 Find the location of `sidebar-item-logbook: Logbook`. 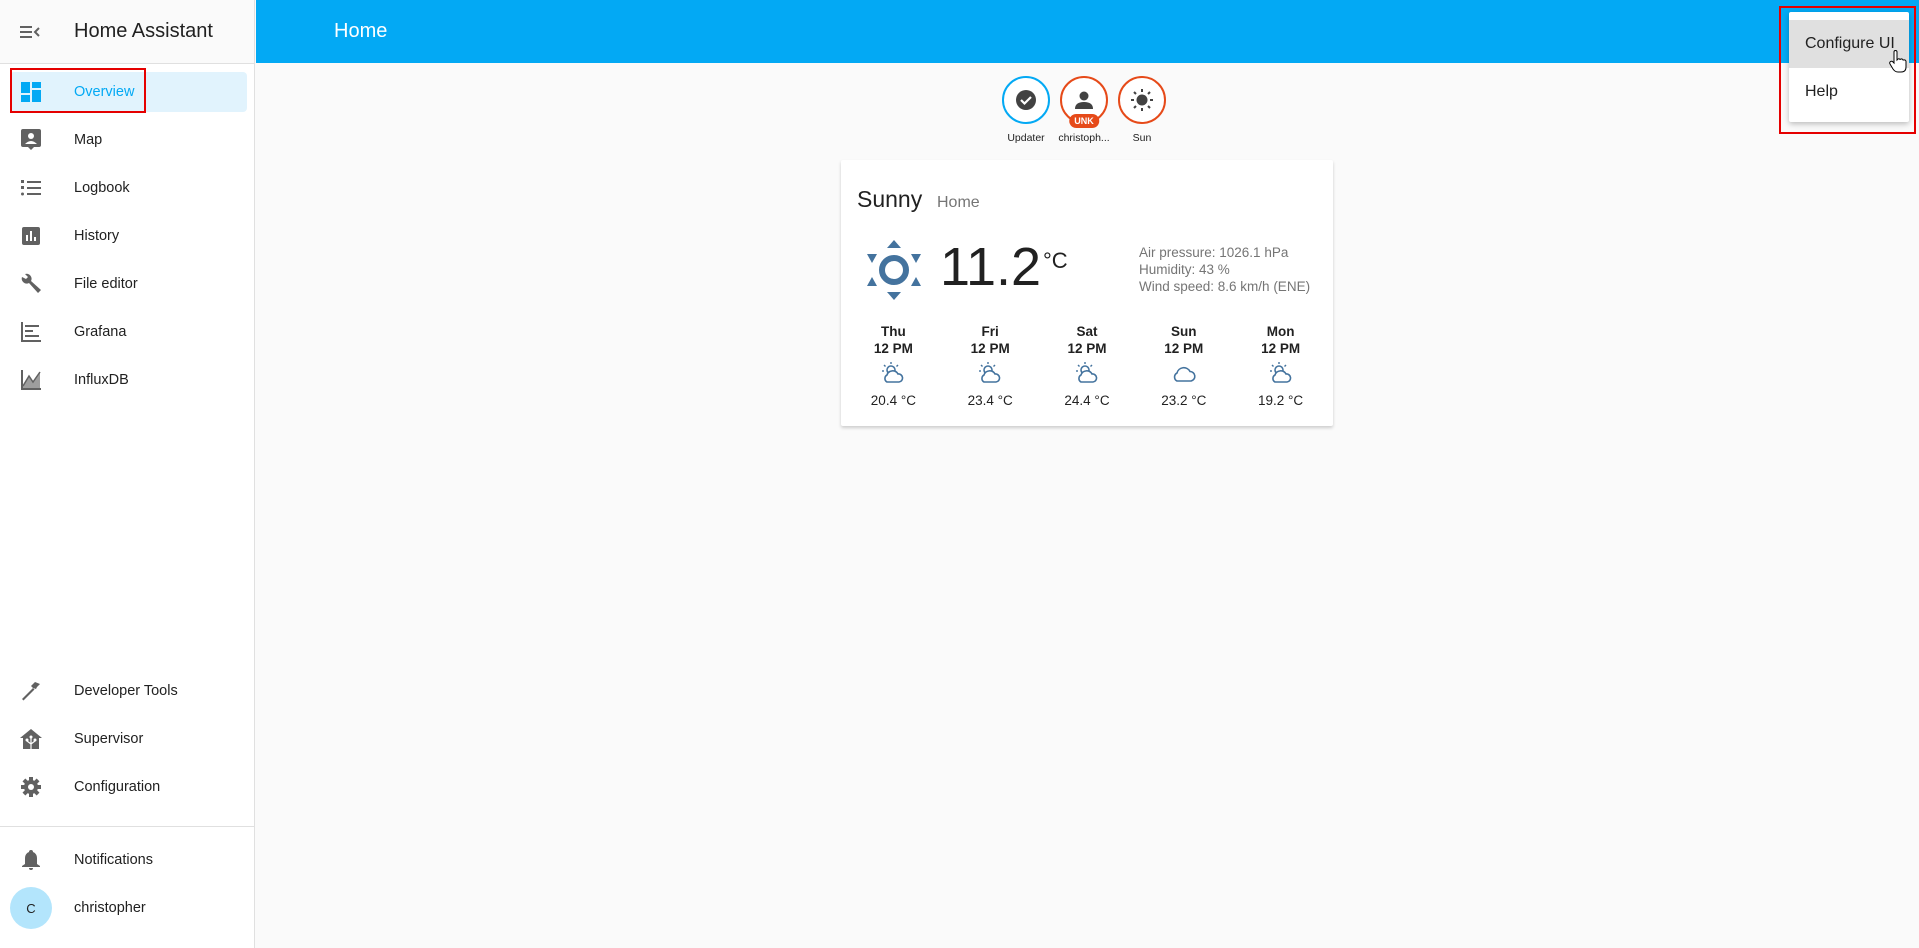

sidebar-item-logbook: Logbook is located at coordinates (128, 188).